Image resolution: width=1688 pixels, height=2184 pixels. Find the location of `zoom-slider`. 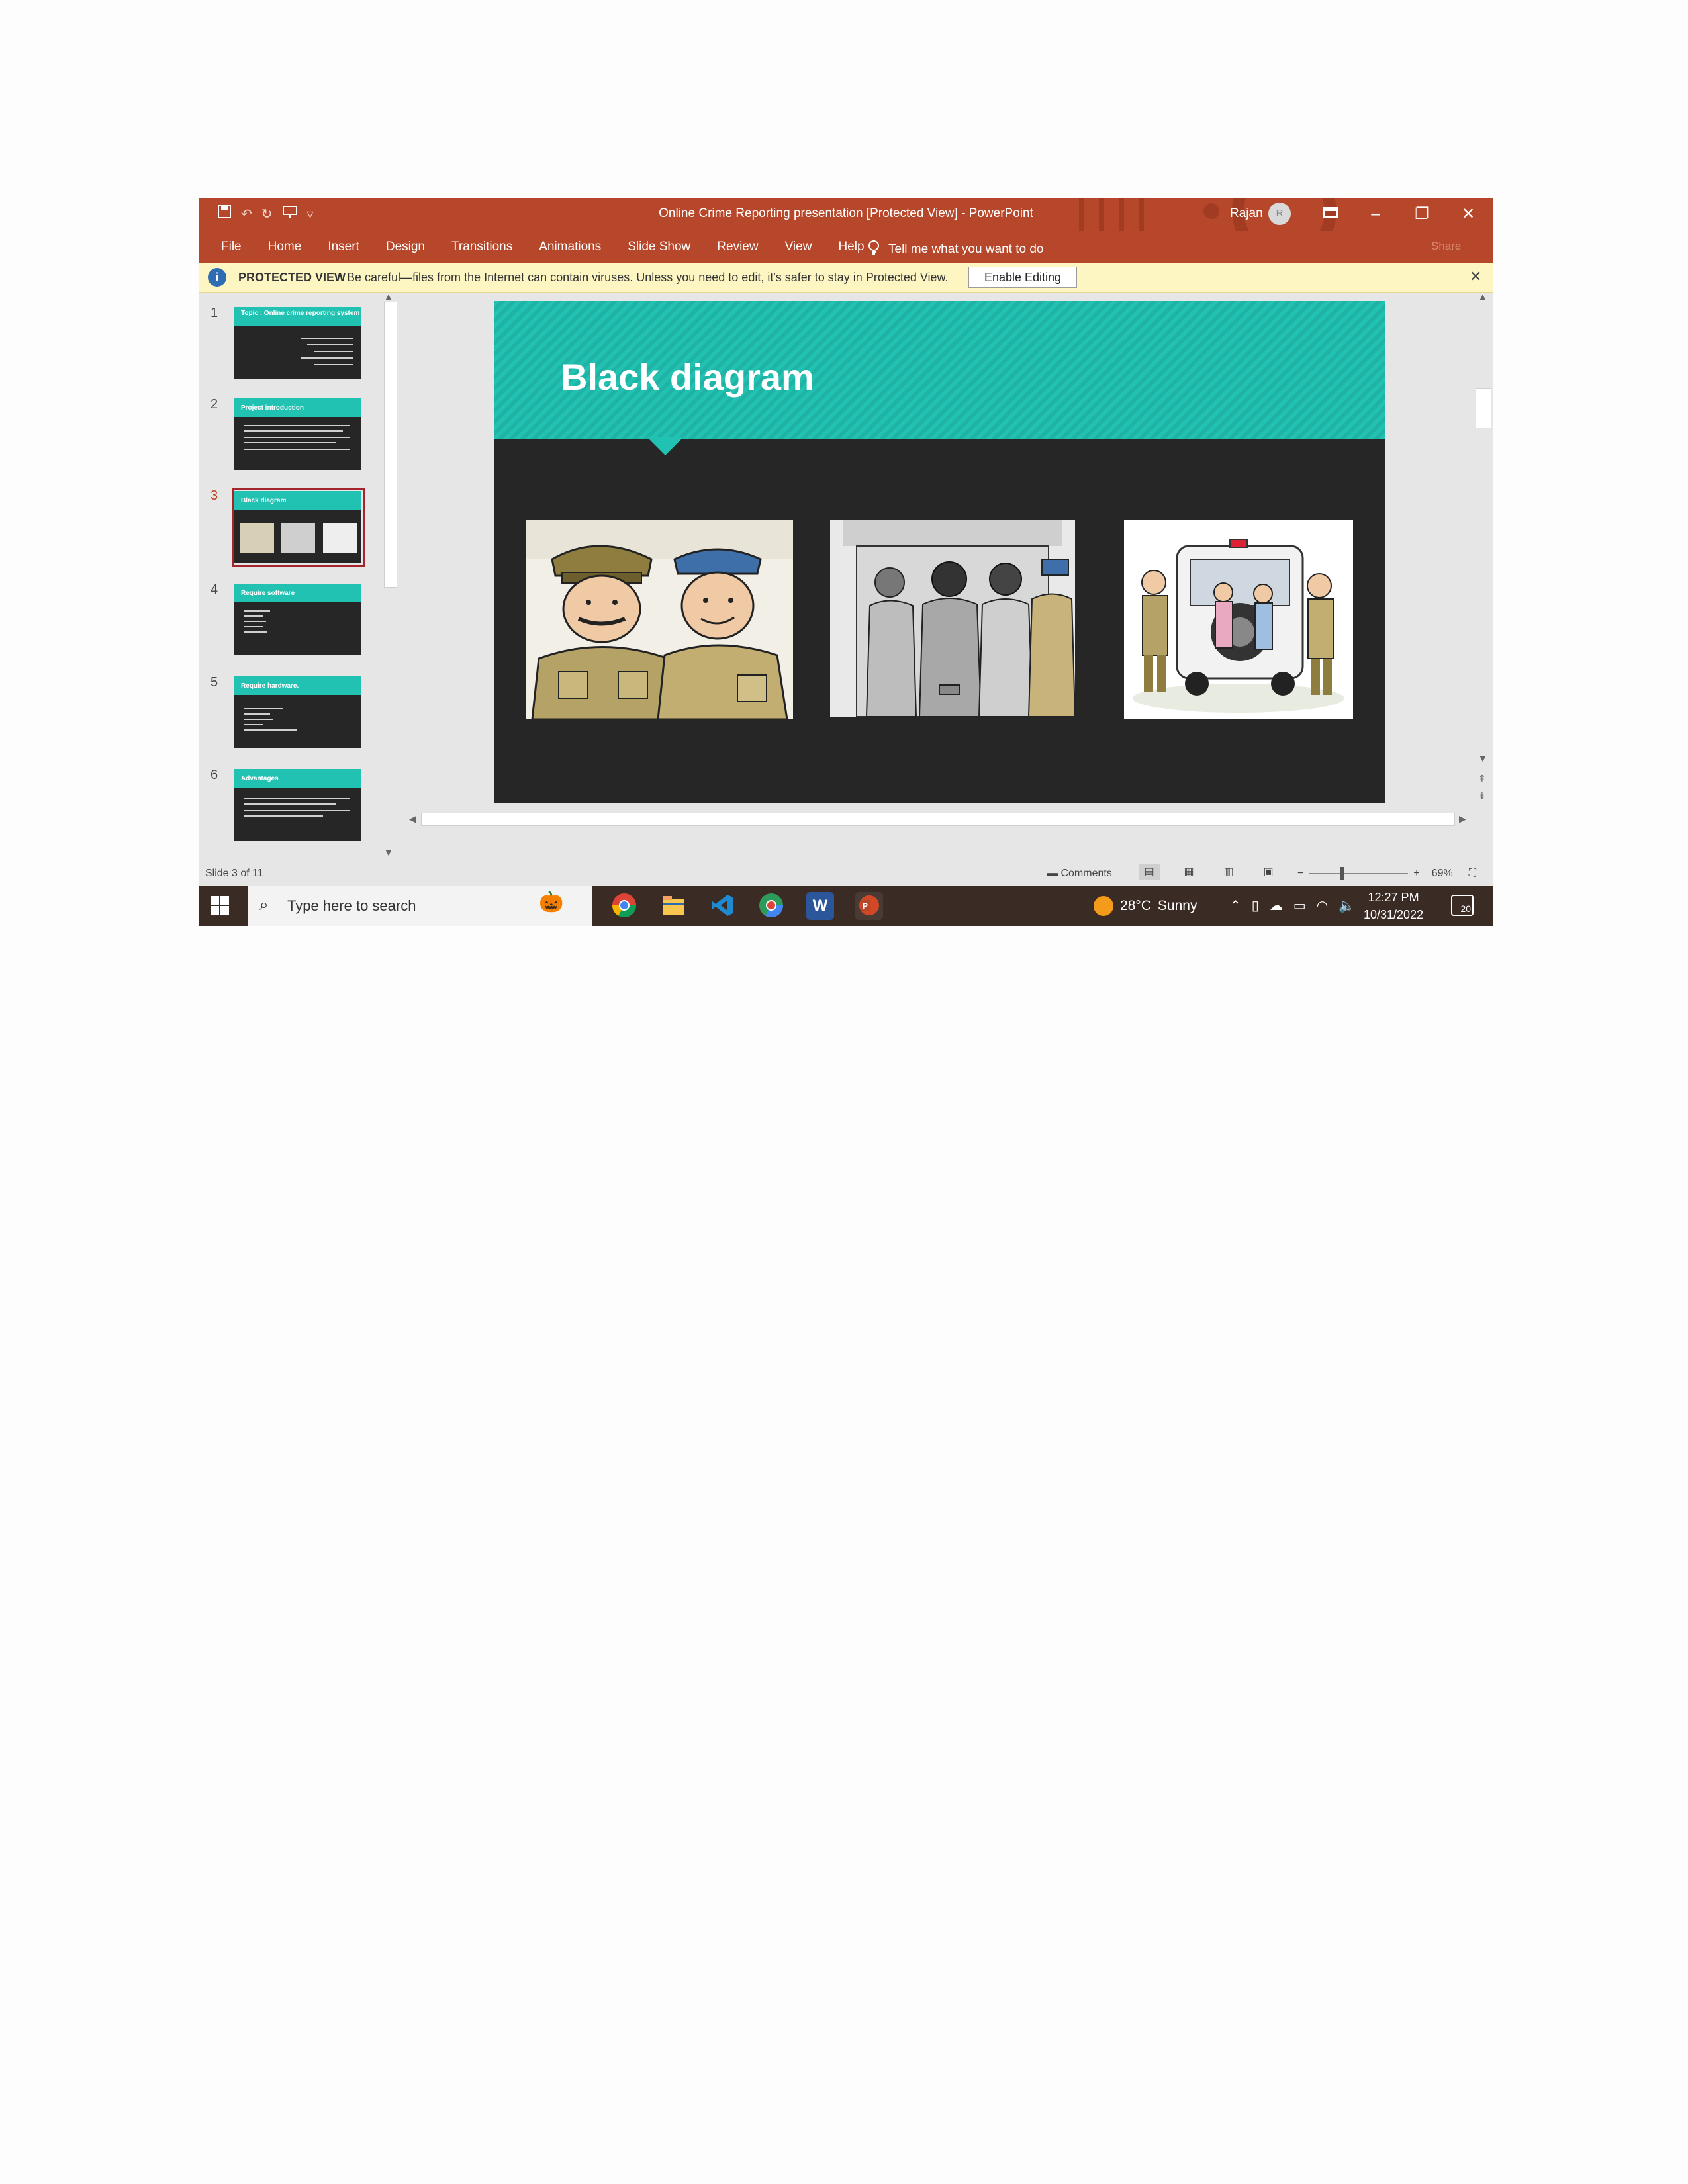

zoom-slider is located at coordinates (1359, 873).